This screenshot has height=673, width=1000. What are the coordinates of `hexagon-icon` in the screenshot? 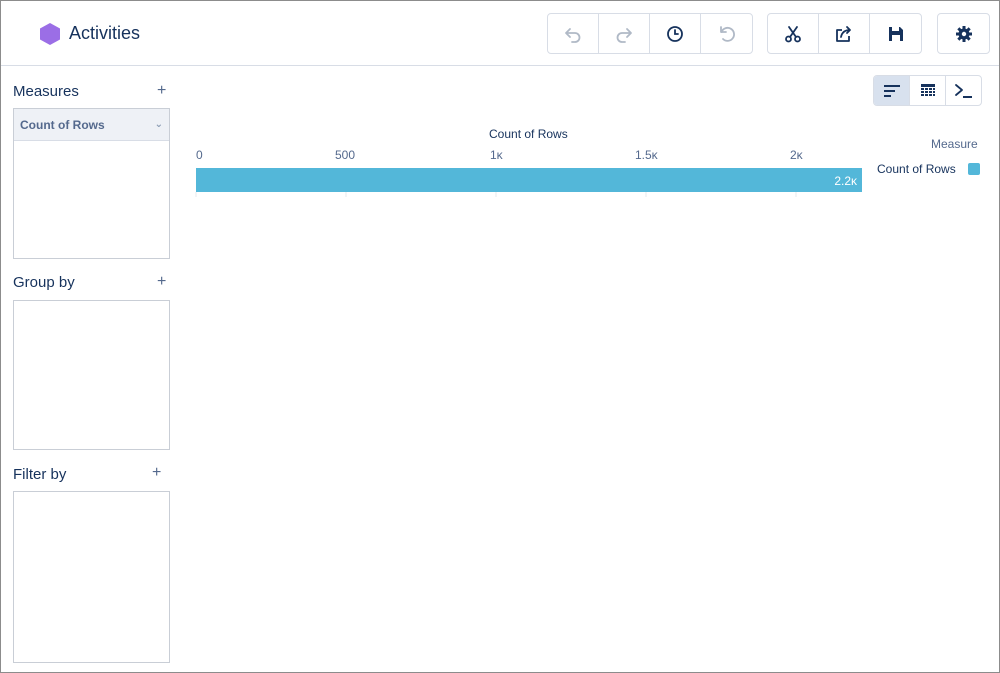 It's located at (50, 34).